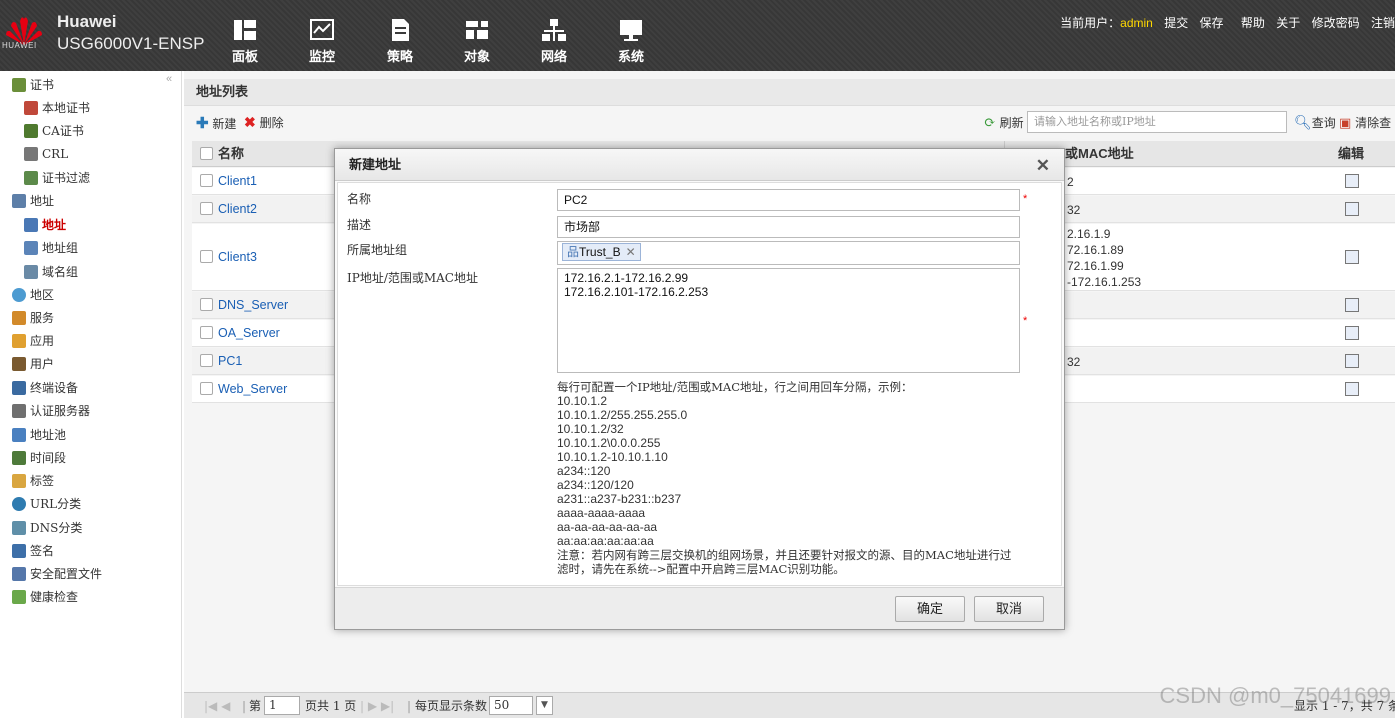 Image resolution: width=1395 pixels, height=719 pixels. I want to click on nav-label: 面板, so click(244, 56).